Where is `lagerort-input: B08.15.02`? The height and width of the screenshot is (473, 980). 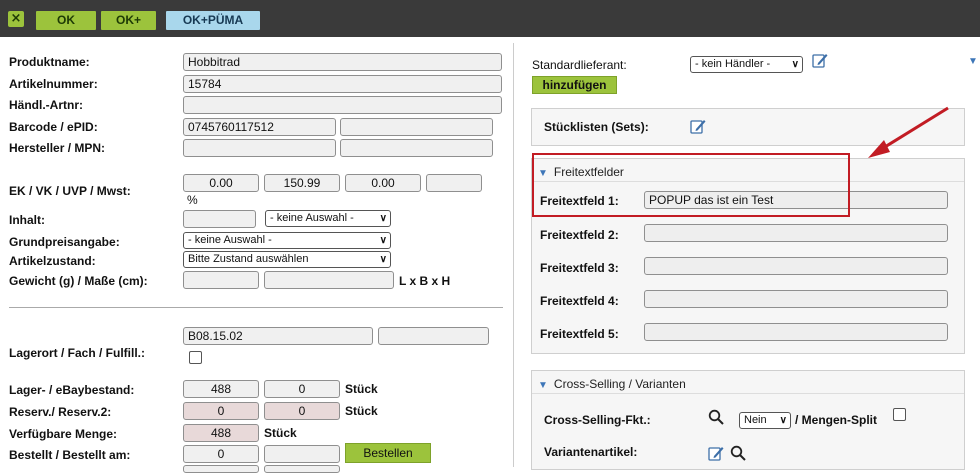 lagerort-input: B08.15.02 is located at coordinates (278, 336).